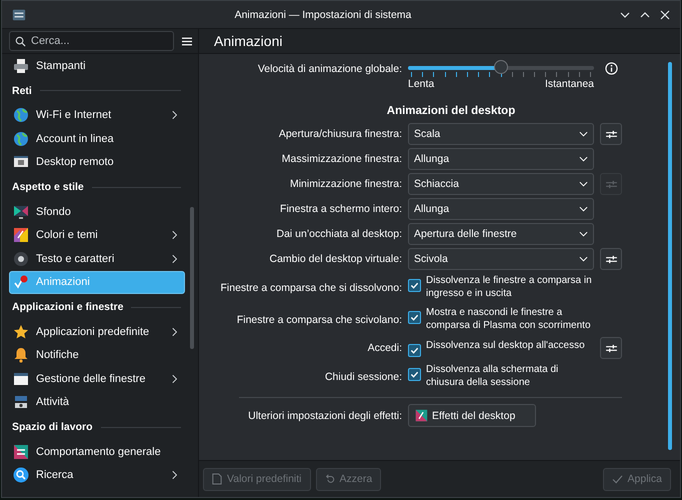  What do you see at coordinates (22, 90) in the screenshot?
I see `section-header: Reti` at bounding box center [22, 90].